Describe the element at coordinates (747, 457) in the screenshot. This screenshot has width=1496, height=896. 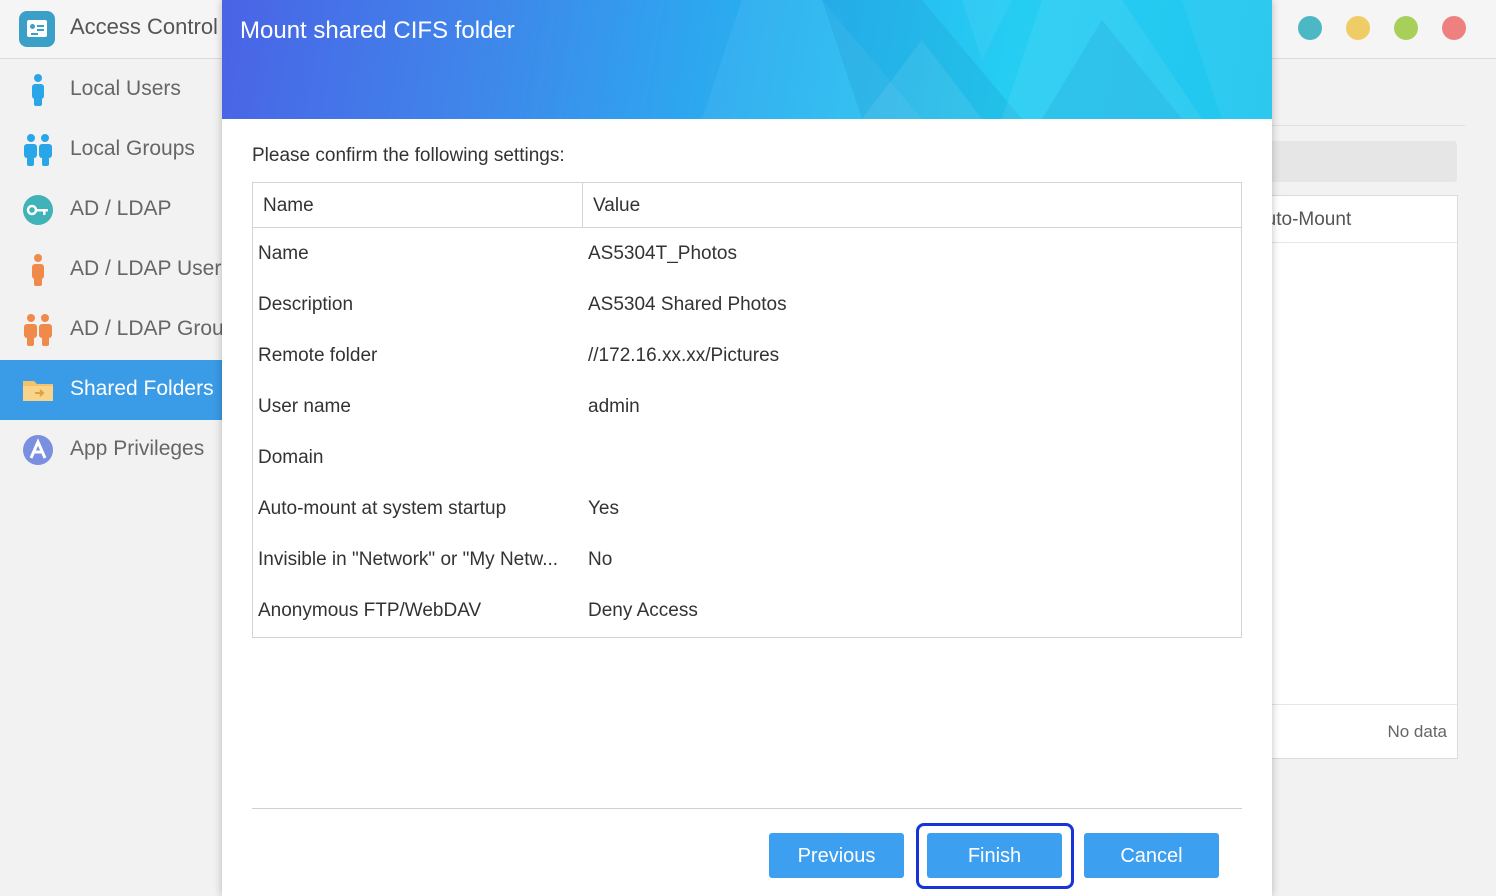
I see `table-row: Domain` at that location.